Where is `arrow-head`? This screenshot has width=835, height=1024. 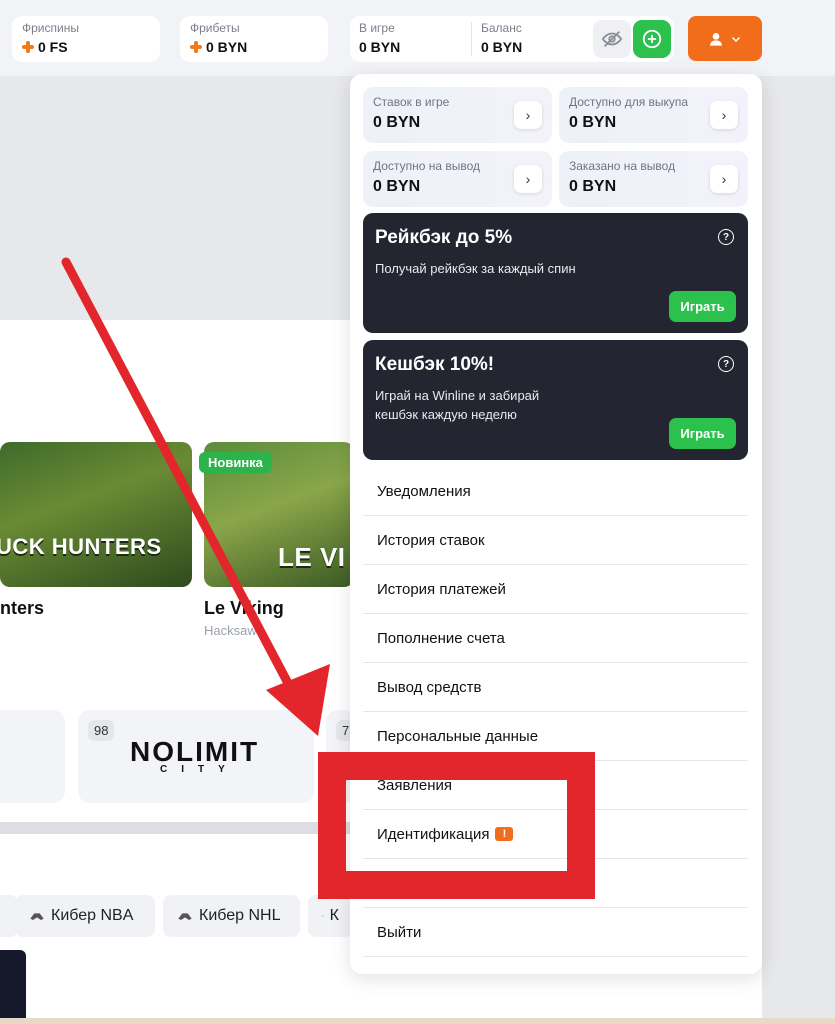 arrow-head is located at coordinates (298, 700).